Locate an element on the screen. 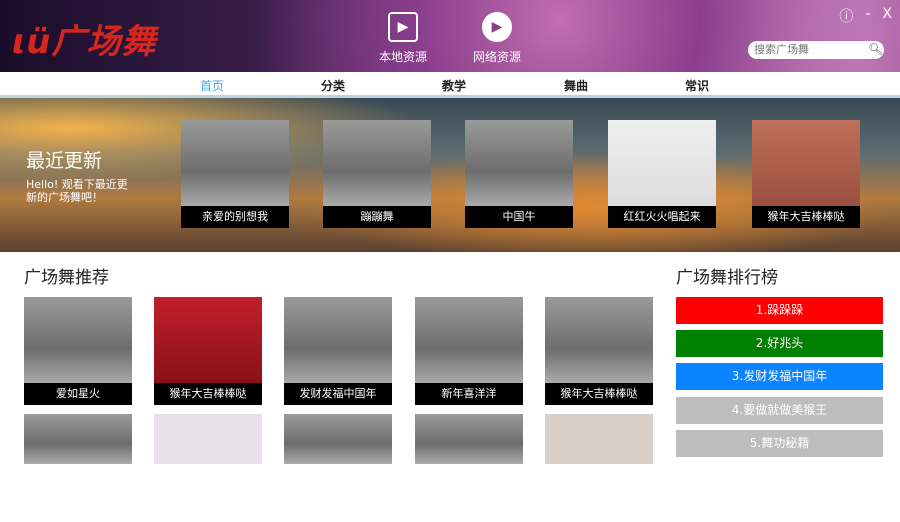  recent-video-card: 亲爱的别想我 is located at coordinates (235, 174).